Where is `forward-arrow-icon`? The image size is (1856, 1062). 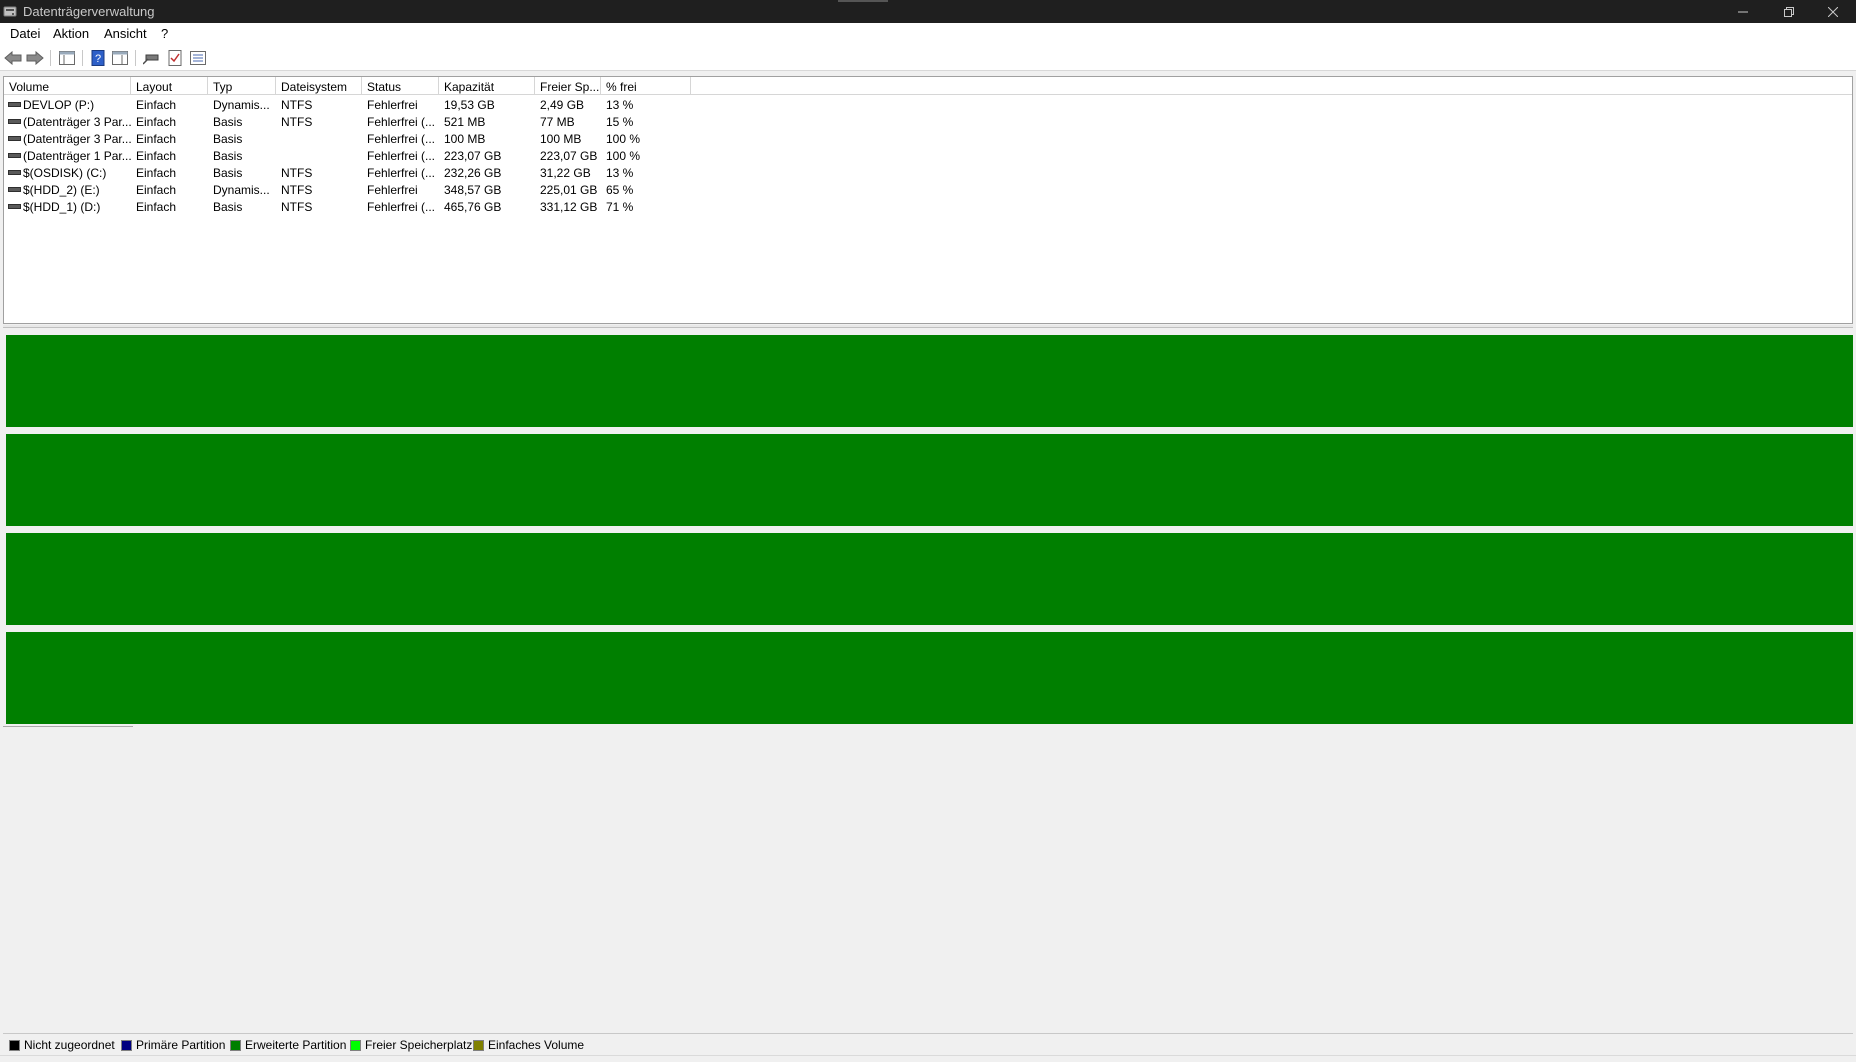 forward-arrow-icon is located at coordinates (35, 58).